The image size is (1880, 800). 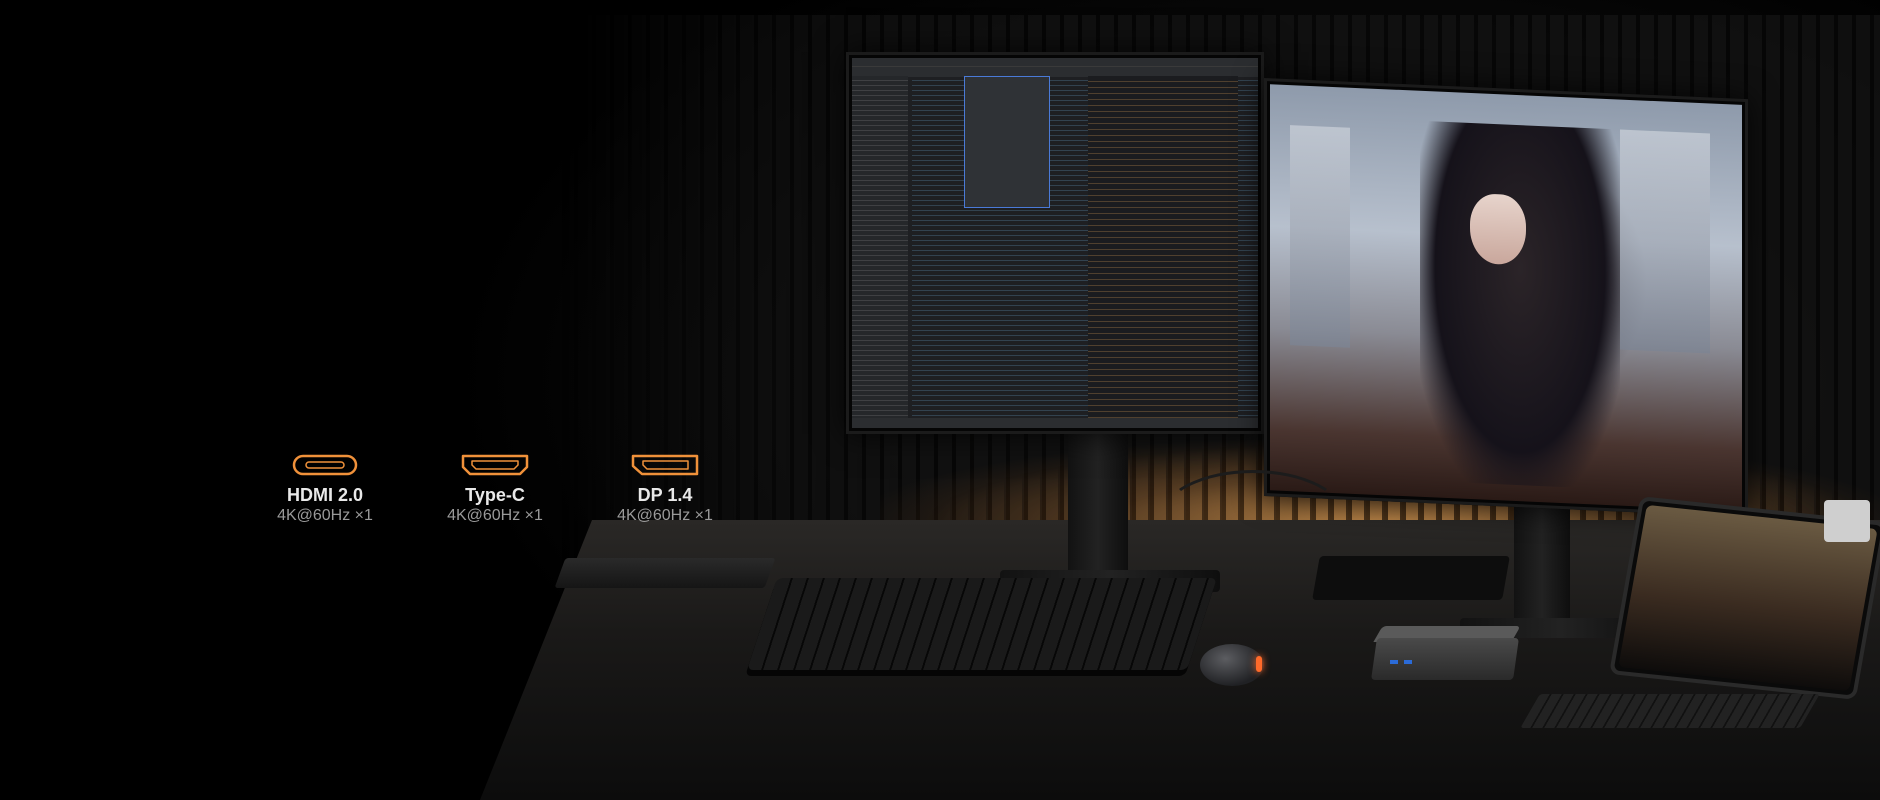 What do you see at coordinates (1445, 659) in the screenshot?
I see `mini-pc` at bounding box center [1445, 659].